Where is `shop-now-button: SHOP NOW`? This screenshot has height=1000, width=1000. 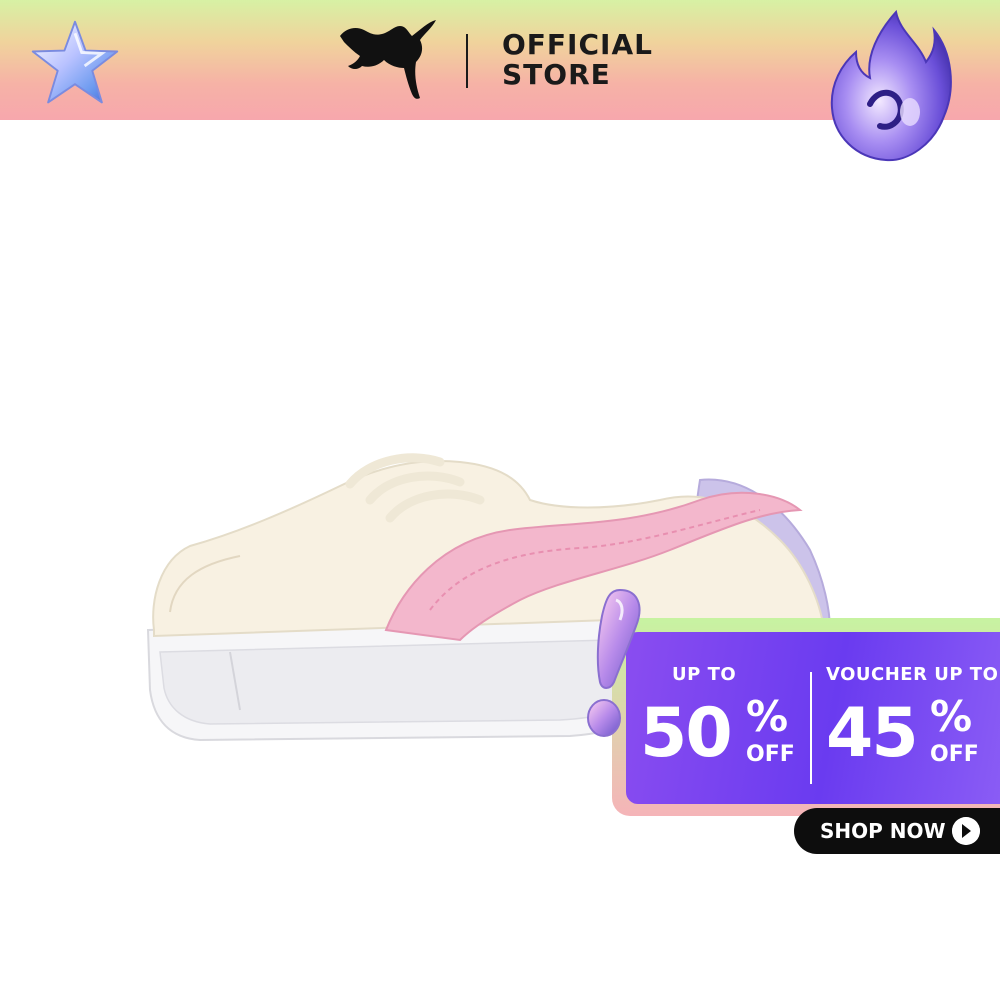
shop-now-button: SHOP NOW is located at coordinates (897, 831).